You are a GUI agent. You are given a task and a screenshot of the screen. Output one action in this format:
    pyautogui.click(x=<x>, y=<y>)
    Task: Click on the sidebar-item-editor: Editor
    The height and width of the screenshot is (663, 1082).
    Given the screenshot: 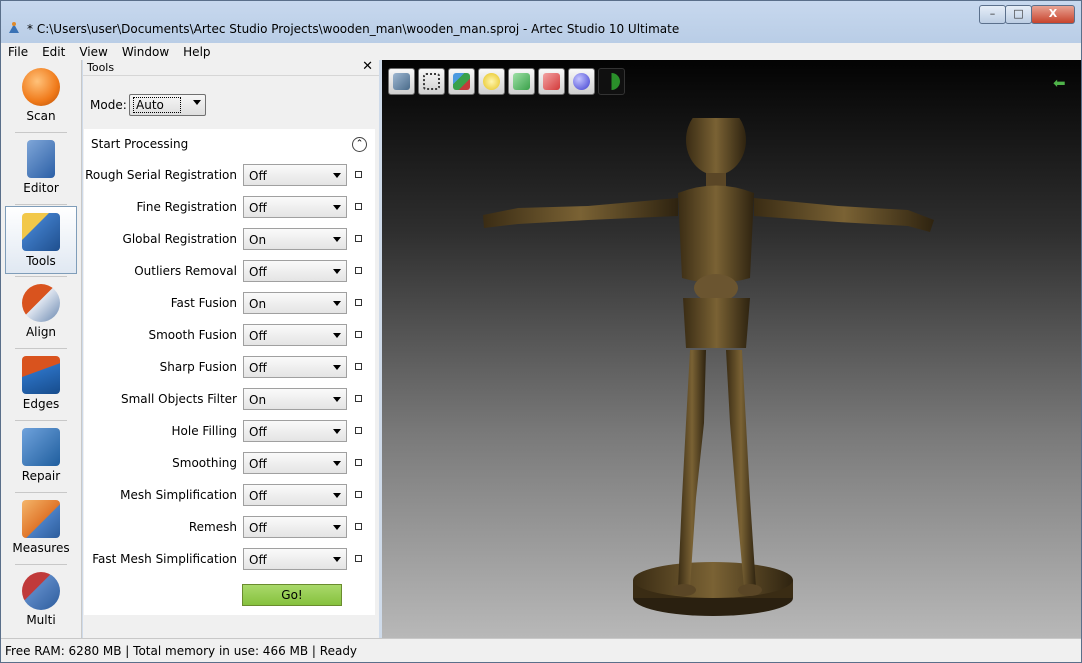 What is the action you would take?
    pyautogui.click(x=41, y=168)
    